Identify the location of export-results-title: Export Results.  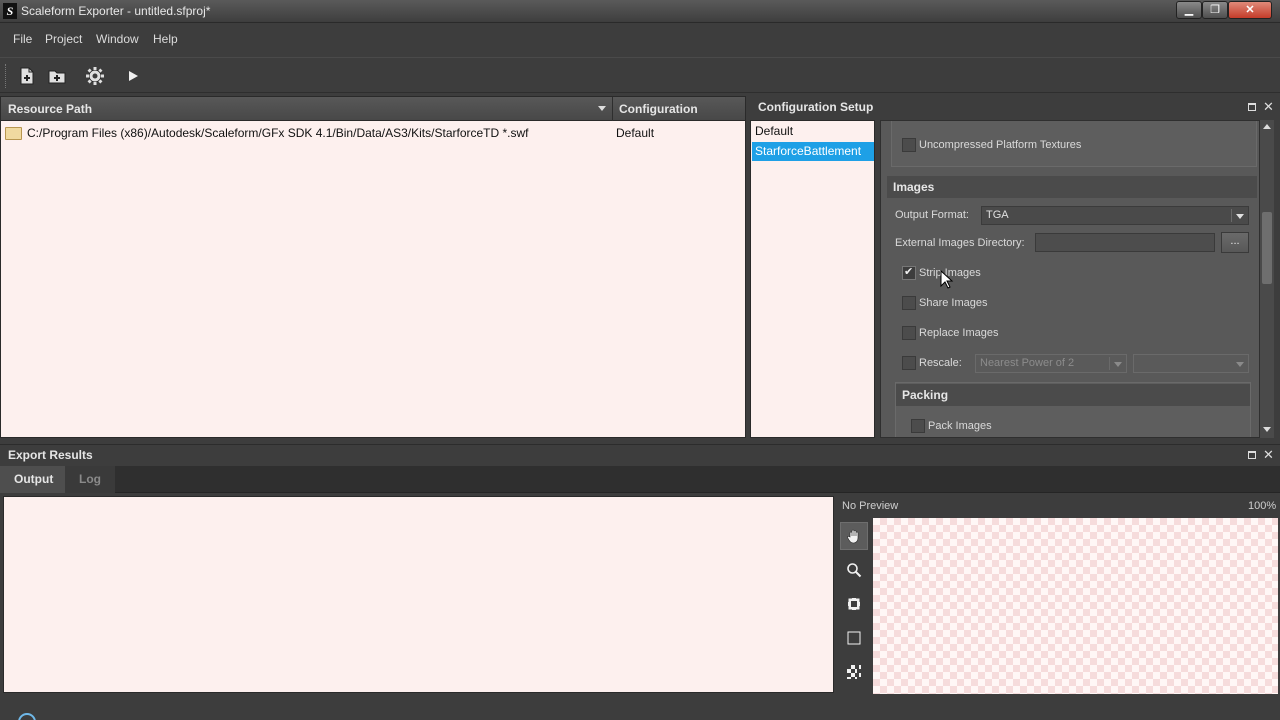
(50, 455).